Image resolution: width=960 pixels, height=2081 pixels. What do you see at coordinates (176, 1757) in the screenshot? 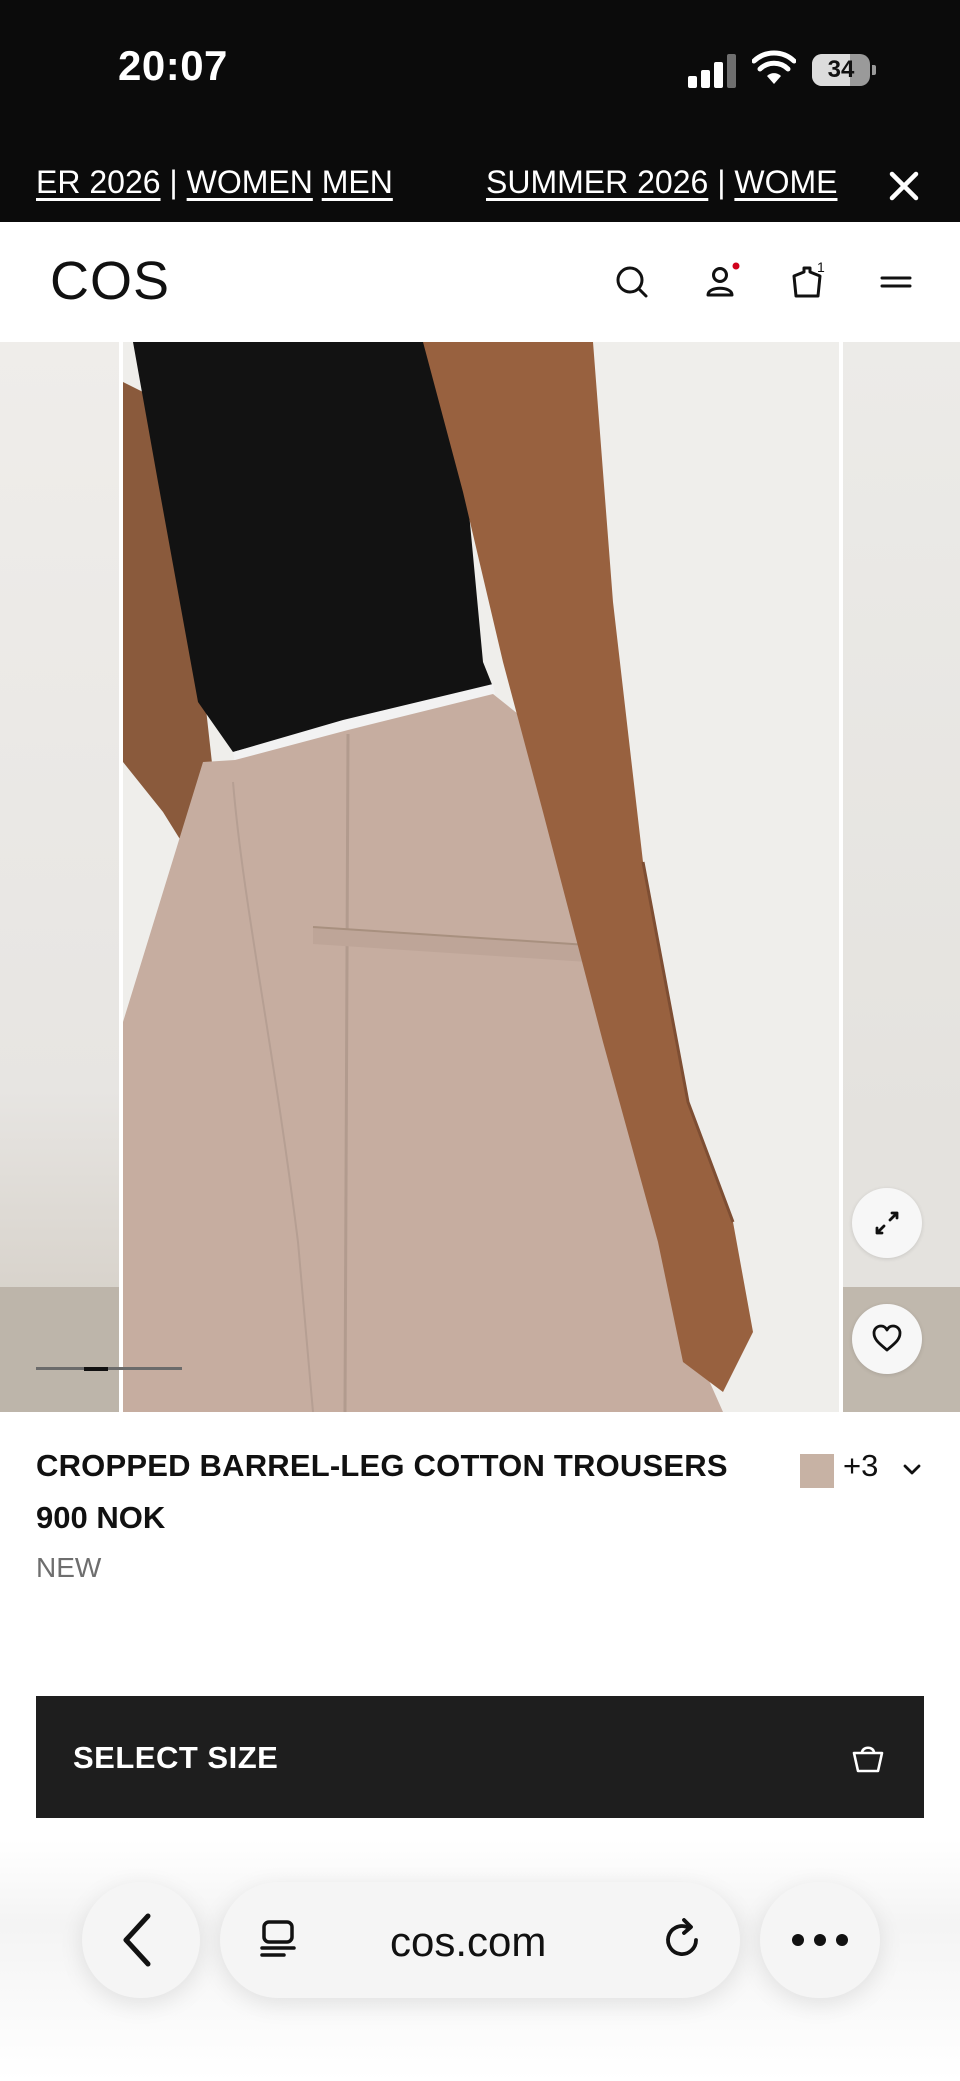
I see `select-size-label: SELECT SIZE` at bounding box center [176, 1757].